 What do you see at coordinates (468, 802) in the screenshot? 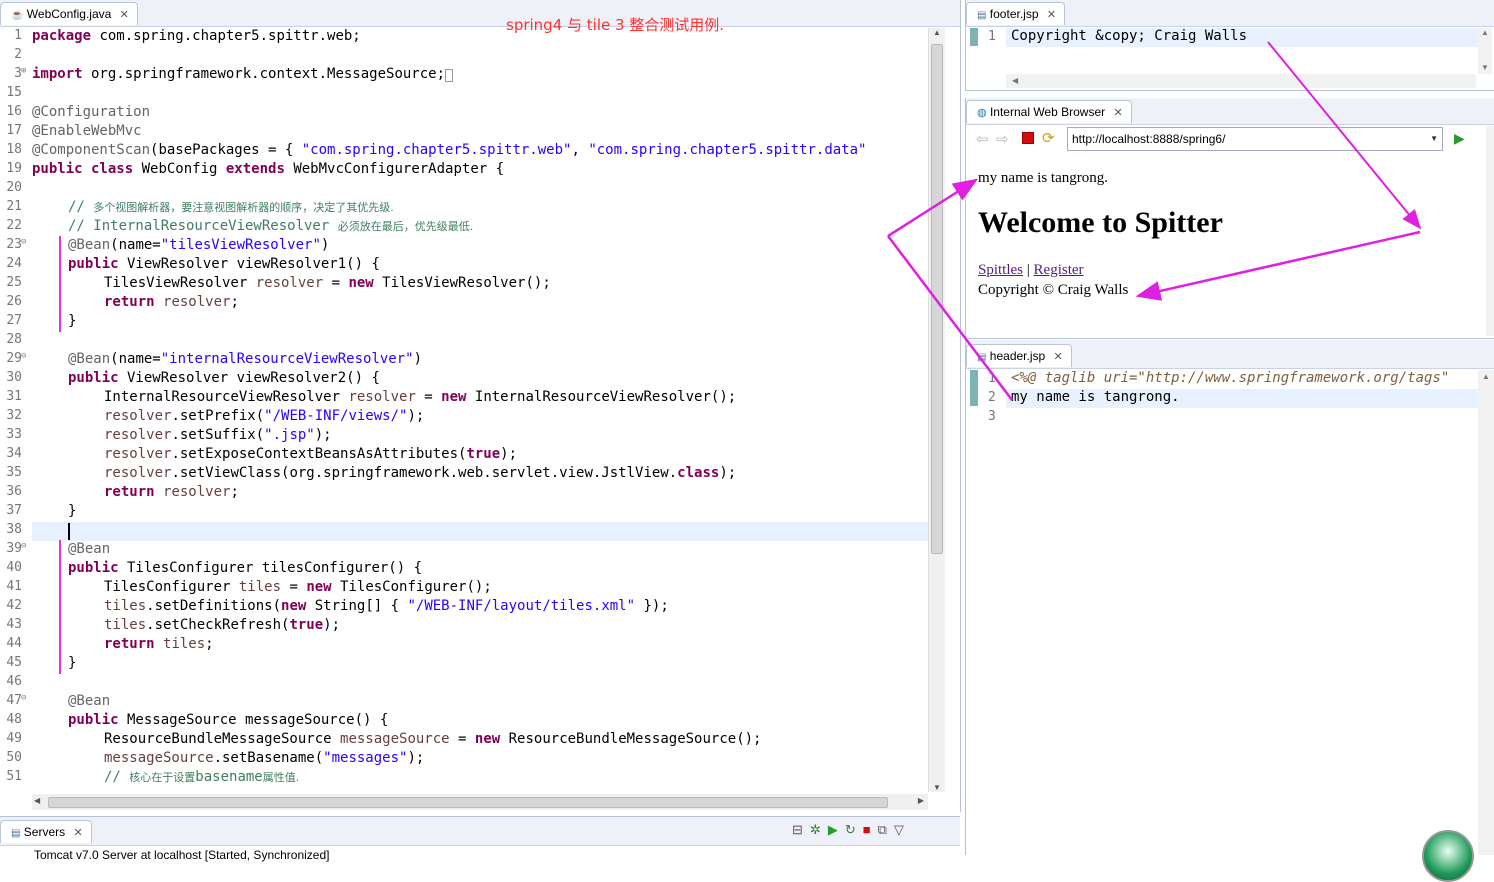
I see `hscroll-thumb` at bounding box center [468, 802].